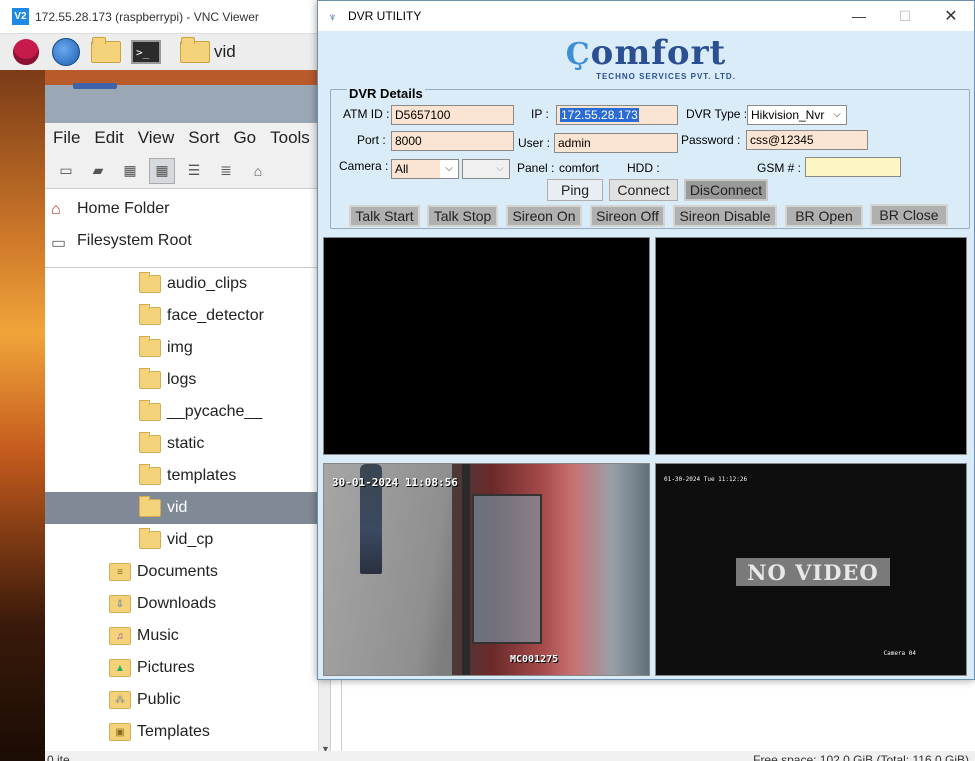 This screenshot has height=761, width=975. I want to click on tree-item-music: ♫ Music, so click(187, 636).